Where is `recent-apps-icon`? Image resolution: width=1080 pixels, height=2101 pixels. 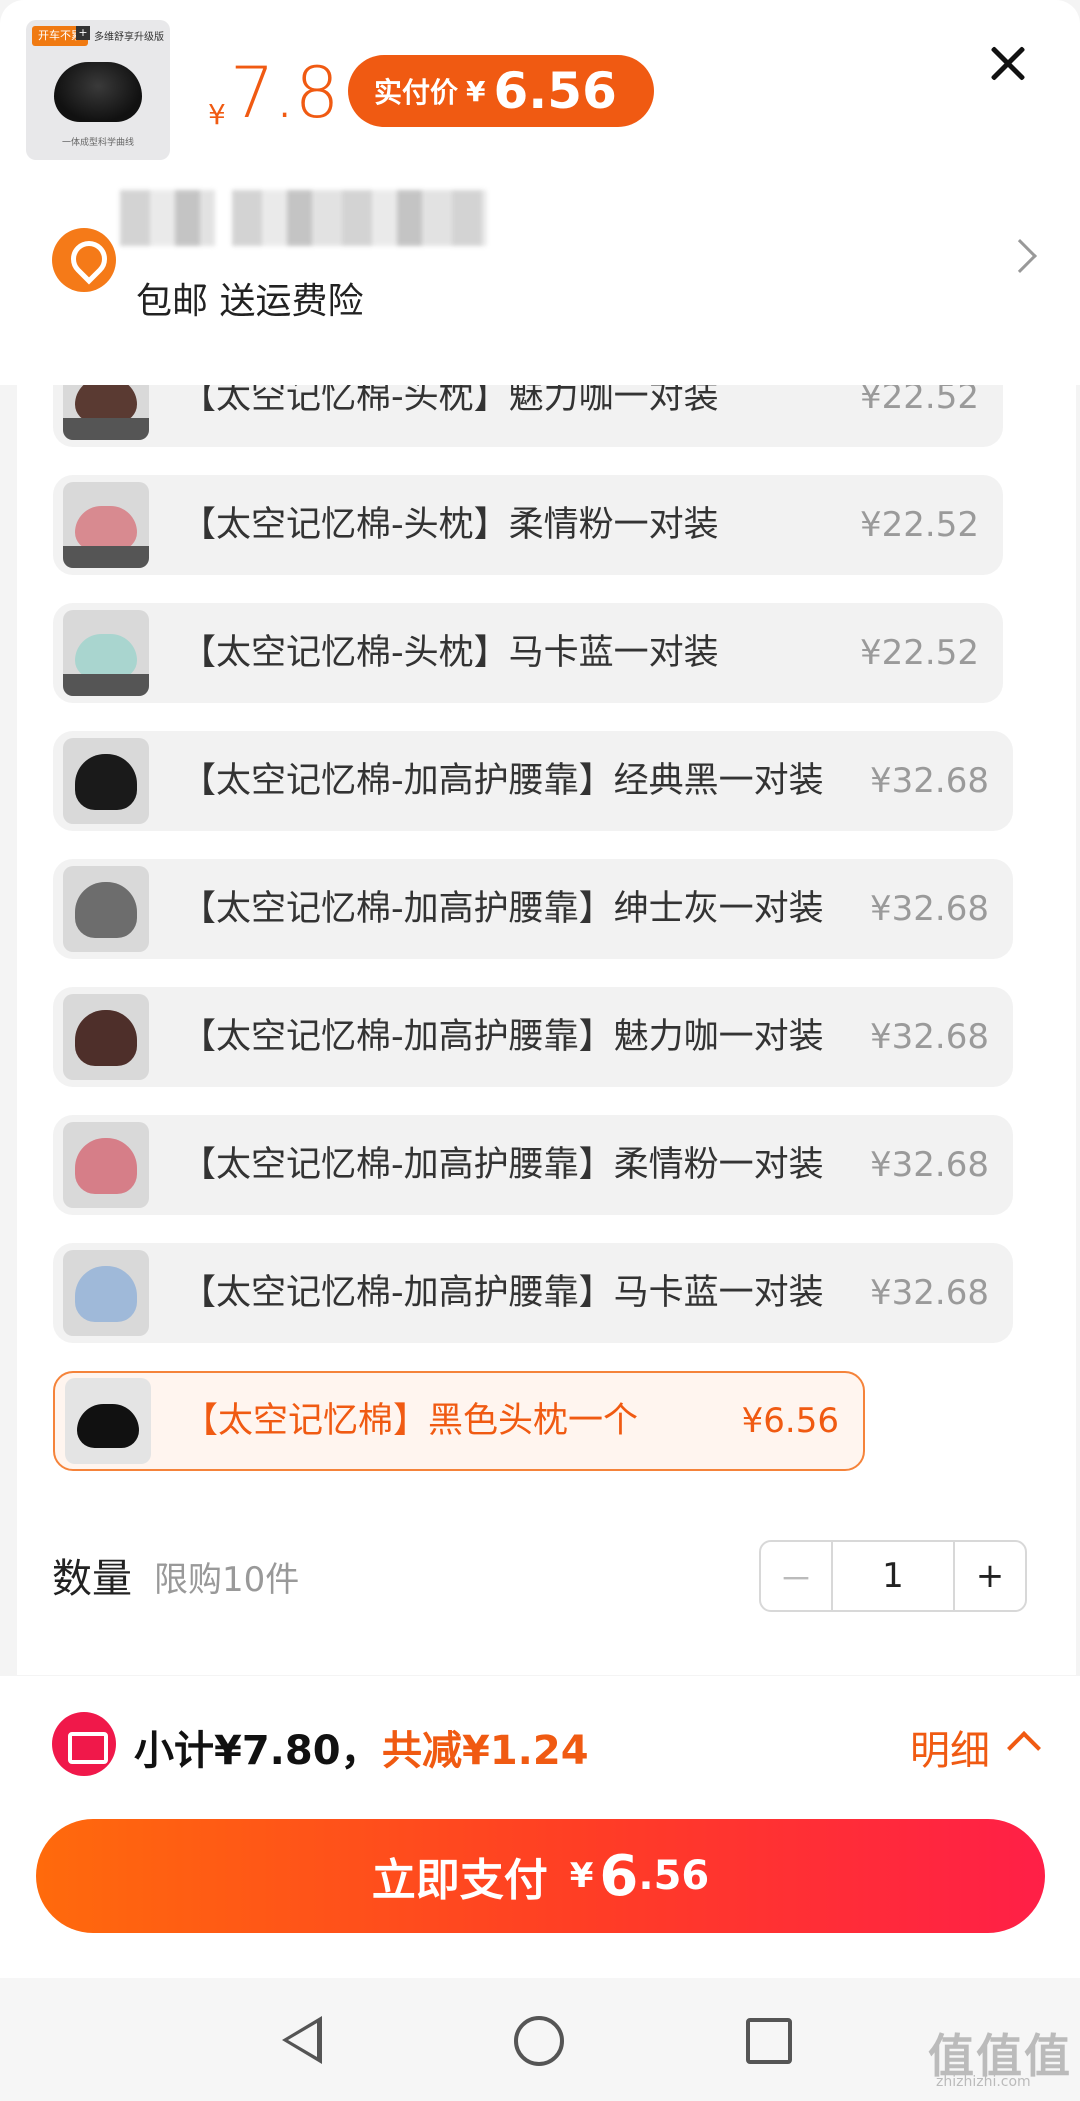 recent-apps-icon is located at coordinates (769, 2041).